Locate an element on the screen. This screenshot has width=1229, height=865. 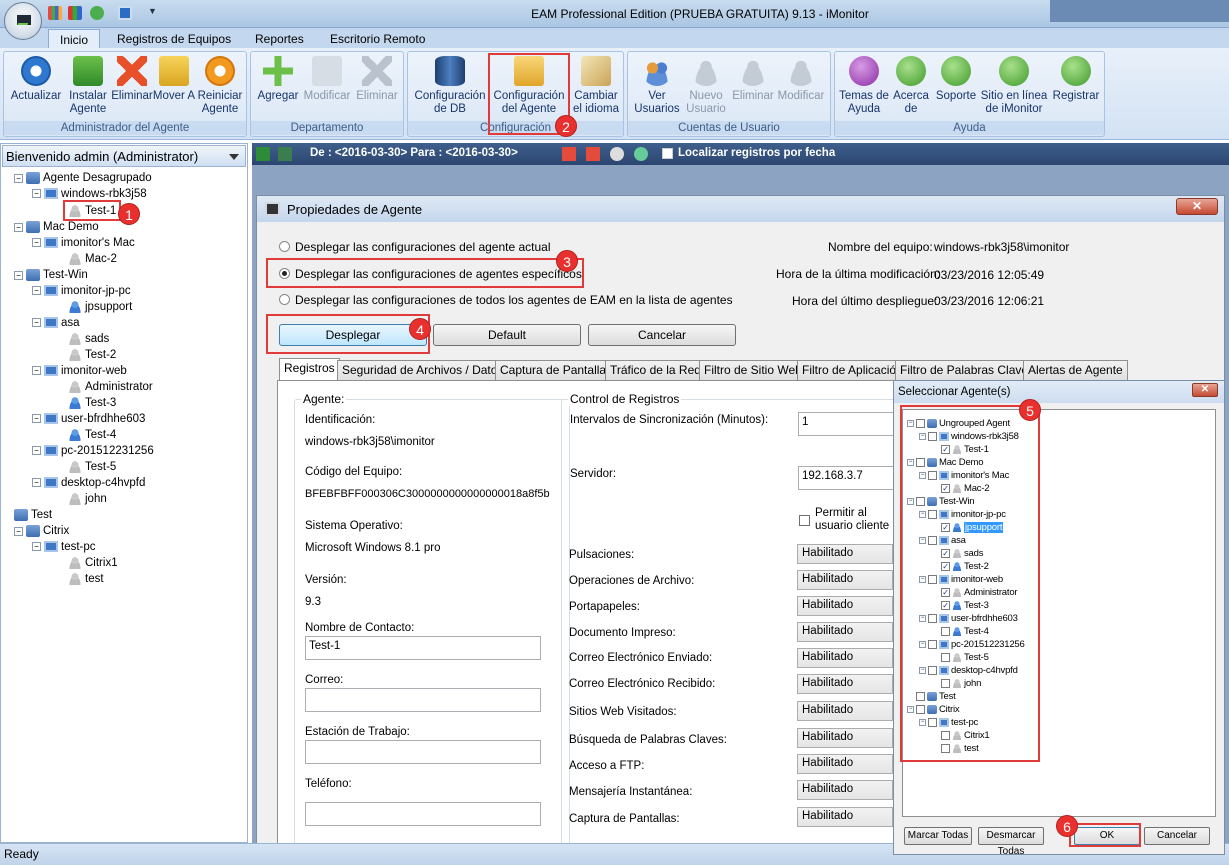
sync-interval-field: 1 is located at coordinates (846, 424).